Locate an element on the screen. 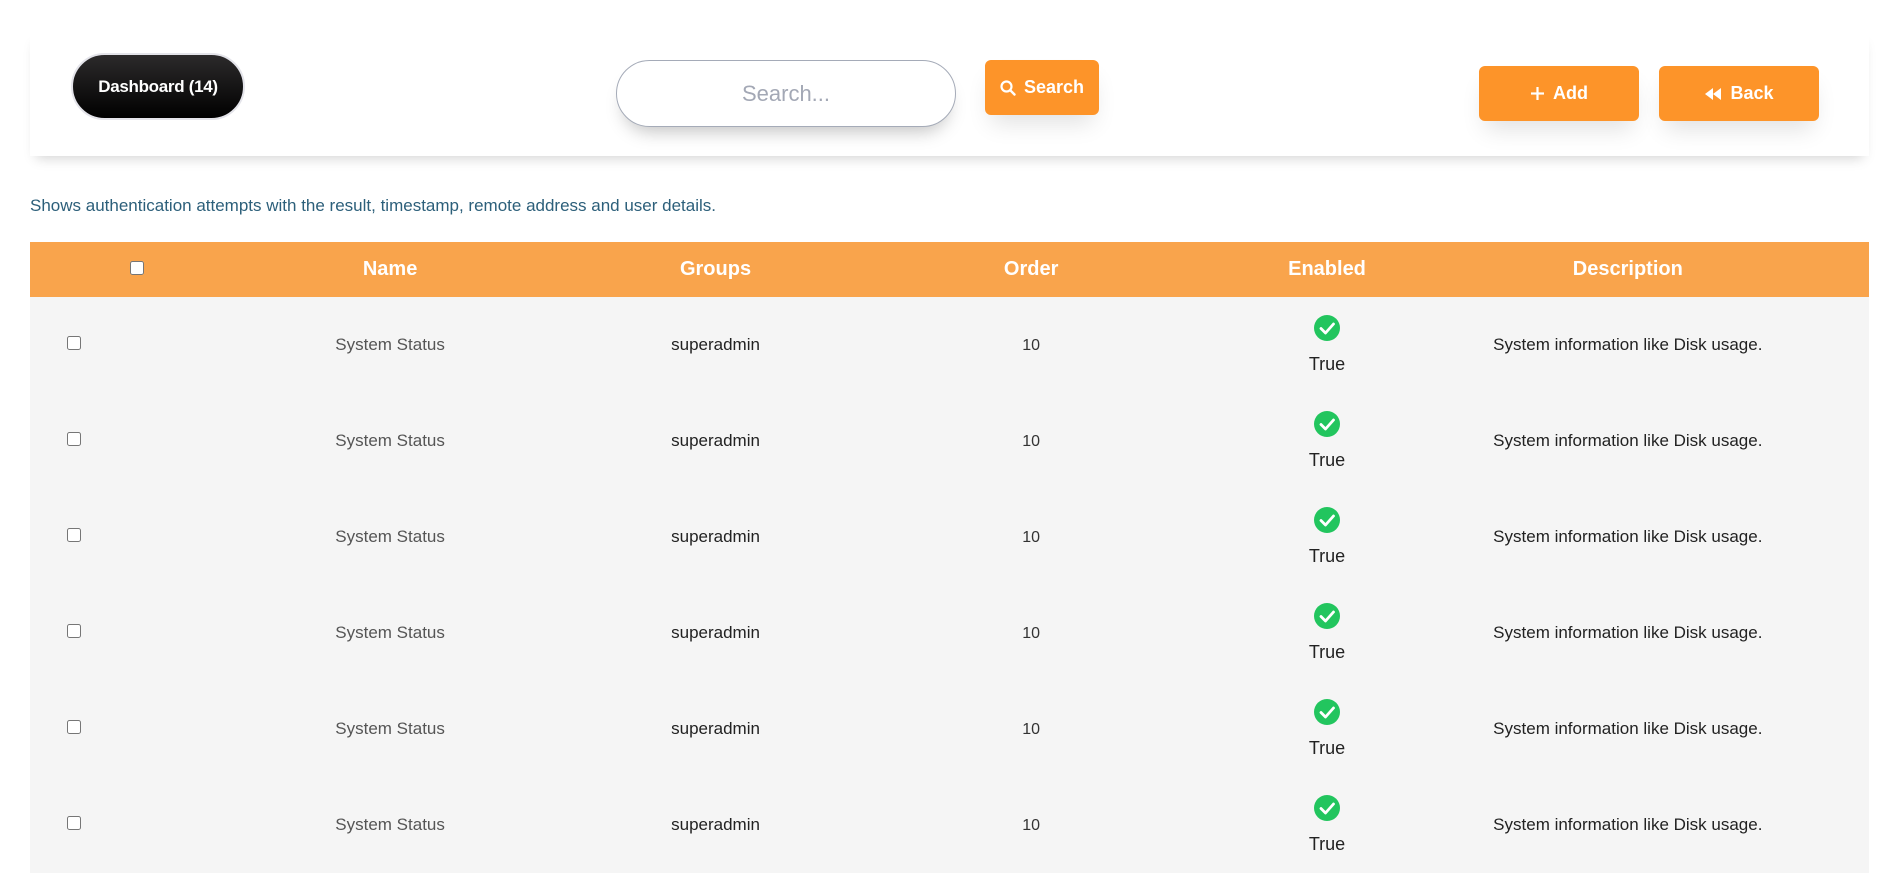  search-button-label: Search is located at coordinates (1054, 87).